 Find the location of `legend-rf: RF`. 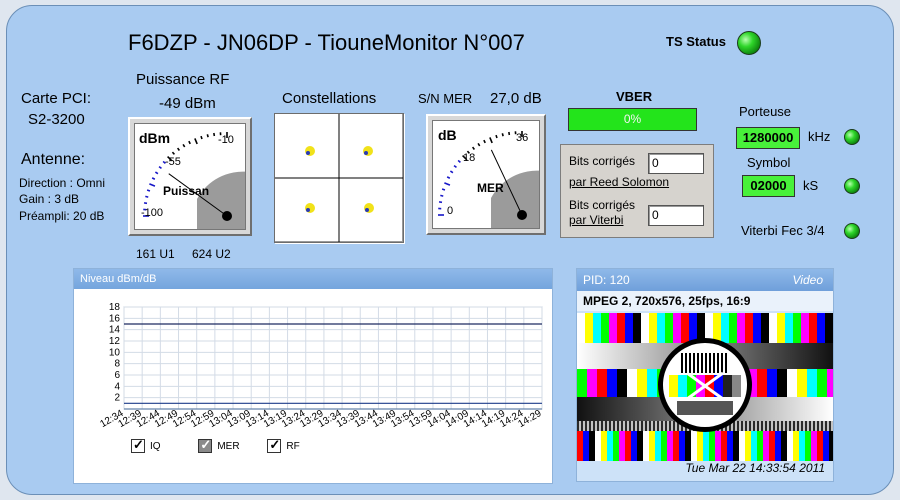

legend-rf: RF is located at coordinates (283, 445).